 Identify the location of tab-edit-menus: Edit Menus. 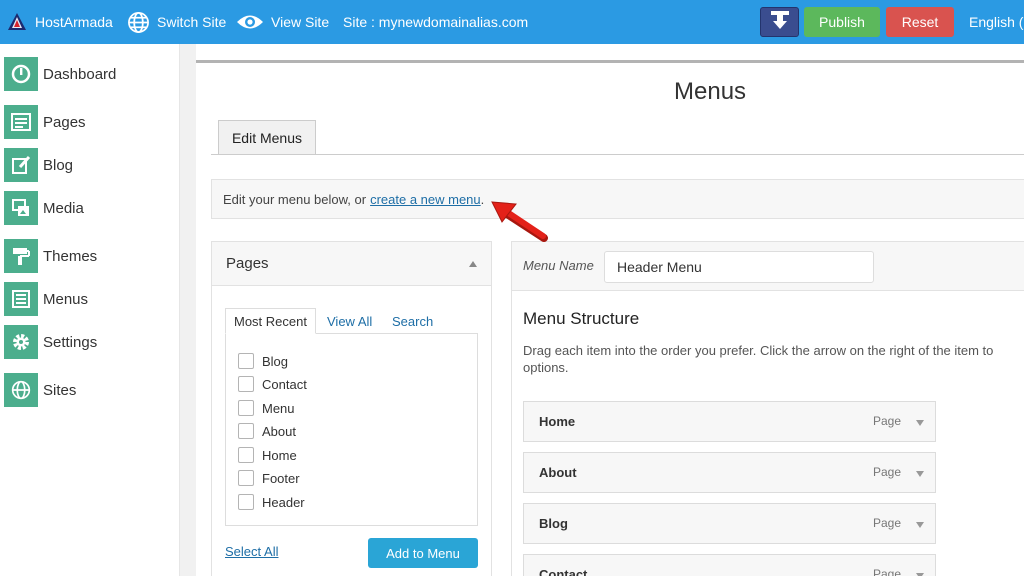
(267, 137).